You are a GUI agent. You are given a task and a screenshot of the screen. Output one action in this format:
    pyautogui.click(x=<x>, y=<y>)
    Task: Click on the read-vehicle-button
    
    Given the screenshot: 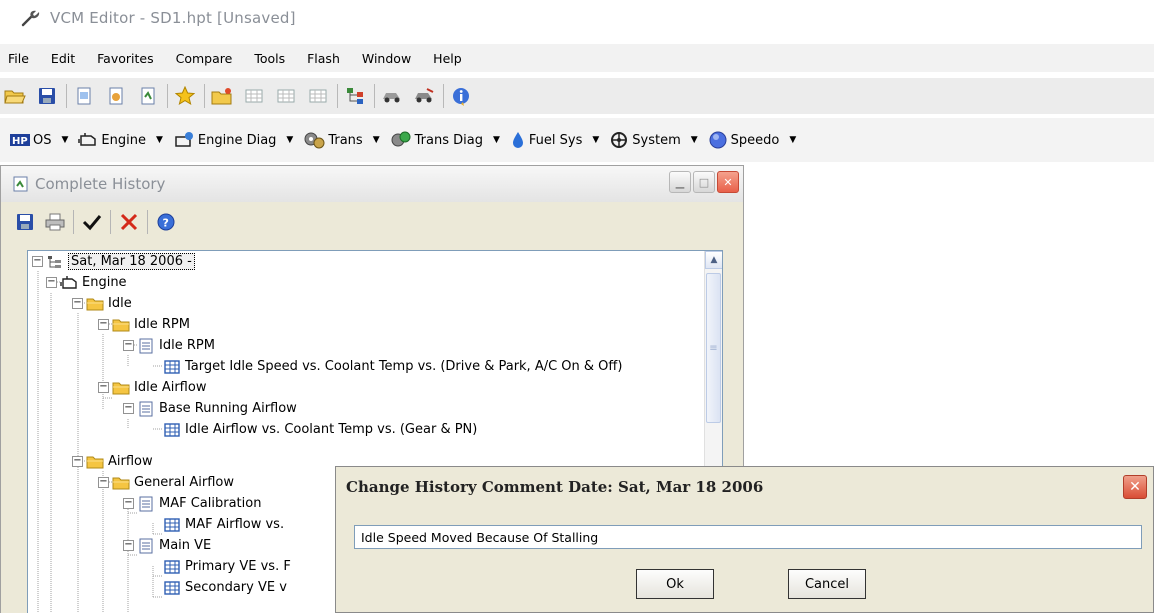 What is the action you would take?
    pyautogui.click(x=392, y=96)
    